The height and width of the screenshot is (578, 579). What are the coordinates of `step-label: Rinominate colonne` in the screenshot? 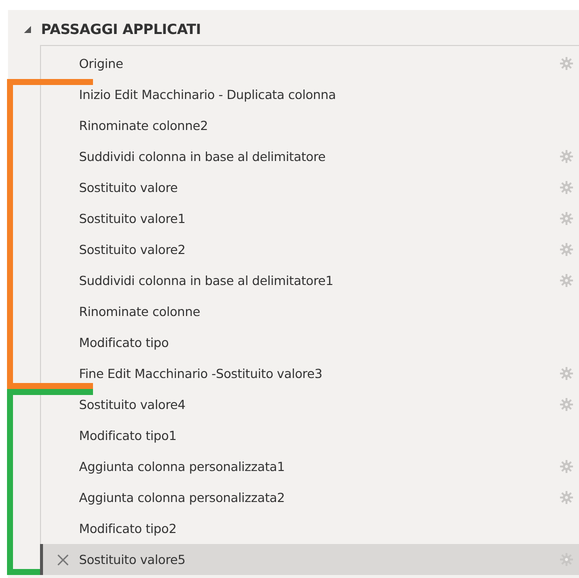 It's located at (139, 311).